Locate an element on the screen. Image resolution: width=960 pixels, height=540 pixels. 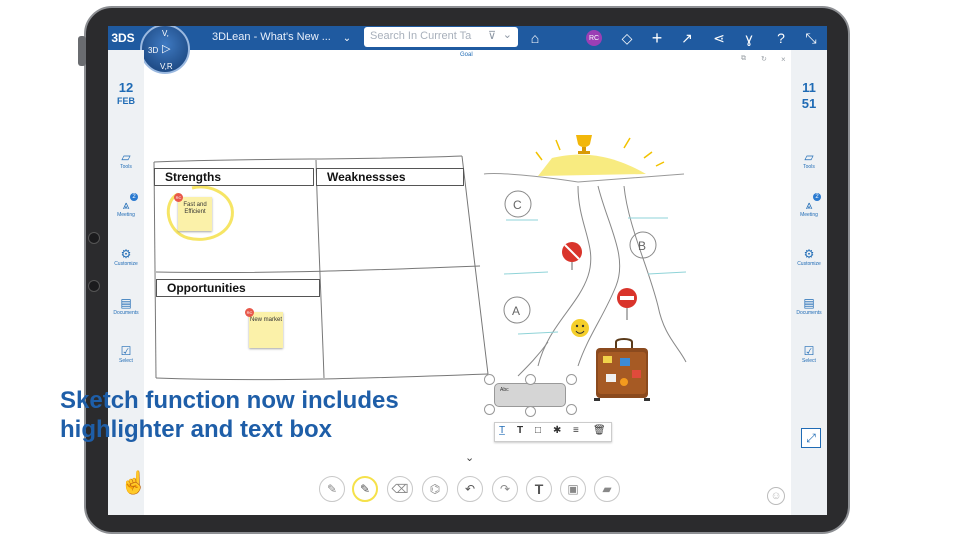
tablet-sensor is located at coordinates (94, 286).